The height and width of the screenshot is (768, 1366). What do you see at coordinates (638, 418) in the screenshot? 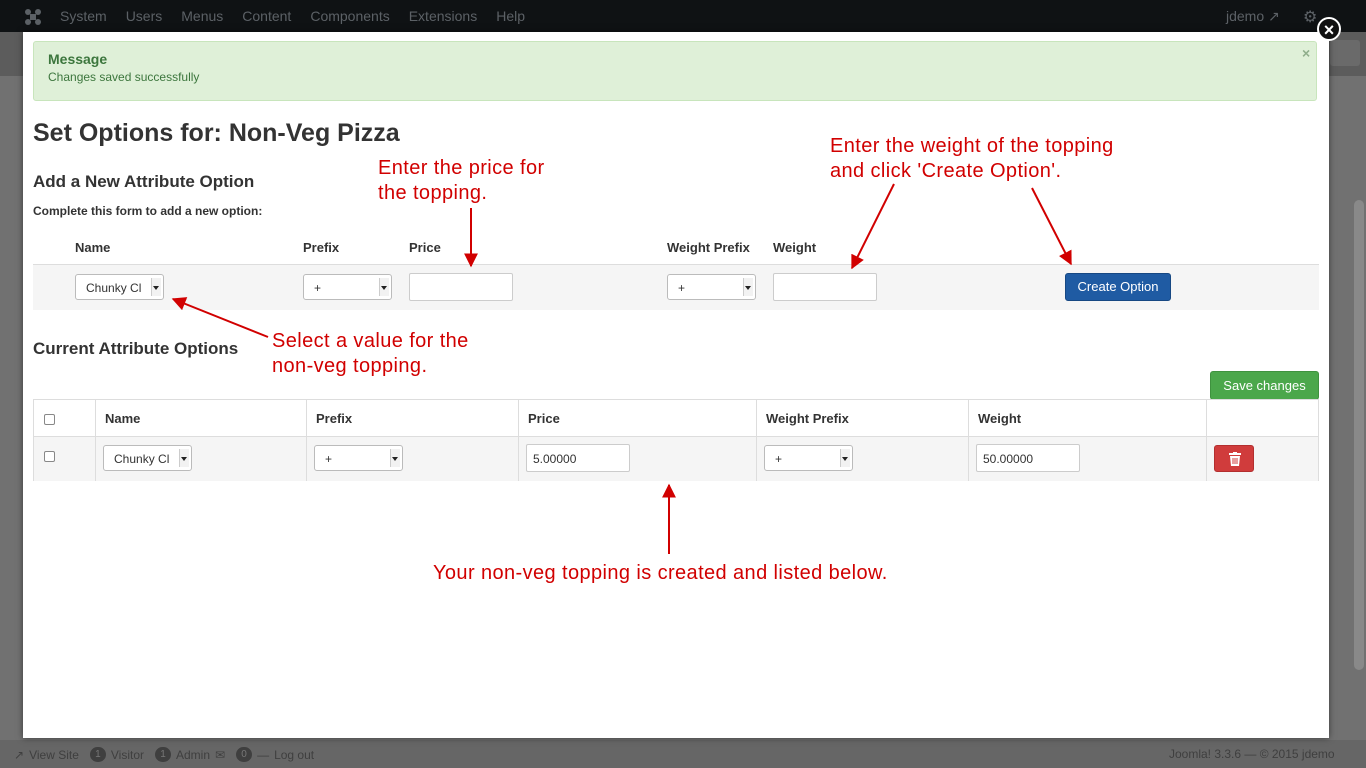
I see `table-header-price: Price` at bounding box center [638, 418].